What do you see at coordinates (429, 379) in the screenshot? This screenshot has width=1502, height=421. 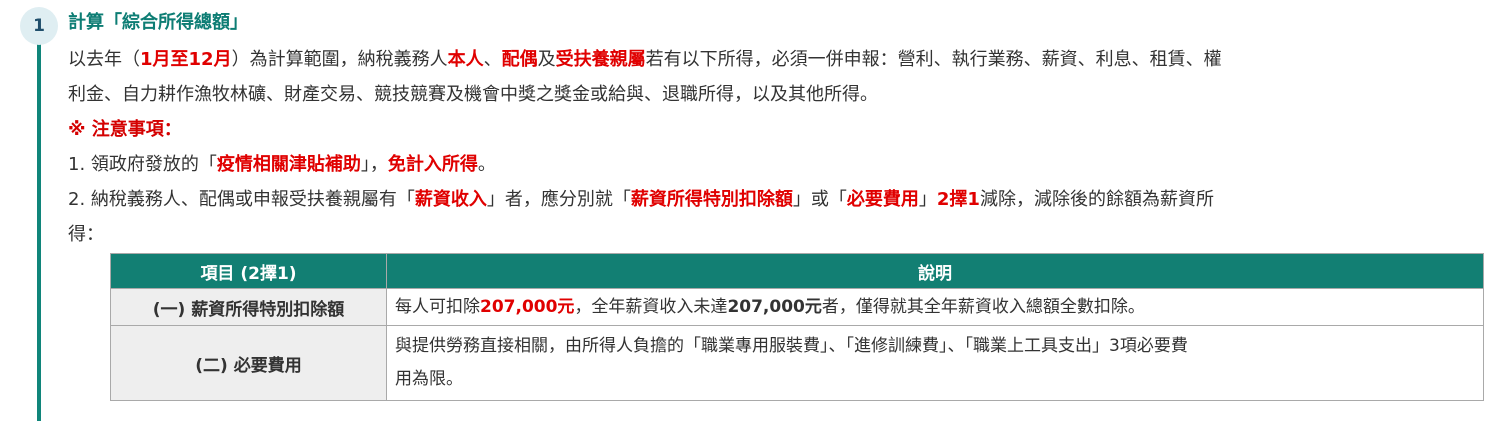 I see `desc-text: 用為限。` at bounding box center [429, 379].